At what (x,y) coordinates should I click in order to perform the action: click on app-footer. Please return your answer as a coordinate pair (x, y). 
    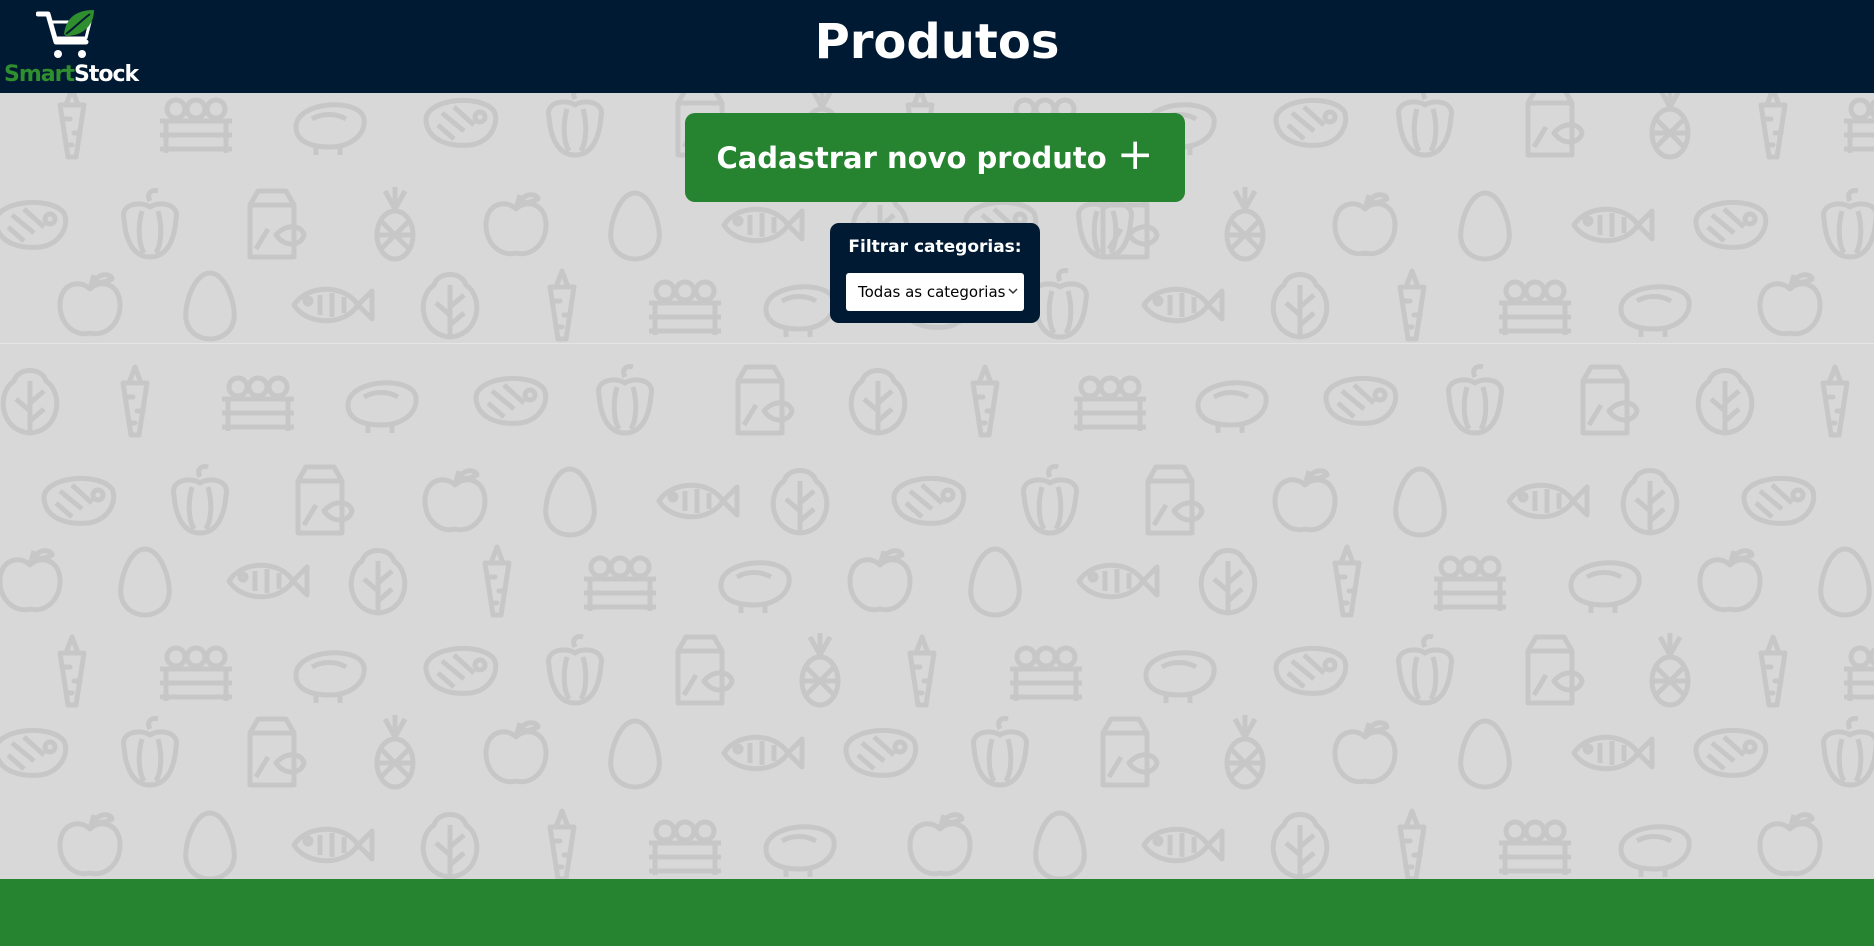
    Looking at the image, I should click on (937, 912).